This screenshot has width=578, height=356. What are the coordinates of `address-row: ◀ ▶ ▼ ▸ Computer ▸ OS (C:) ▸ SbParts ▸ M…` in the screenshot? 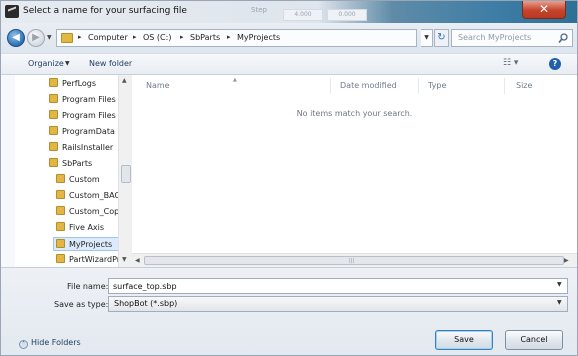 It's located at (289, 38).